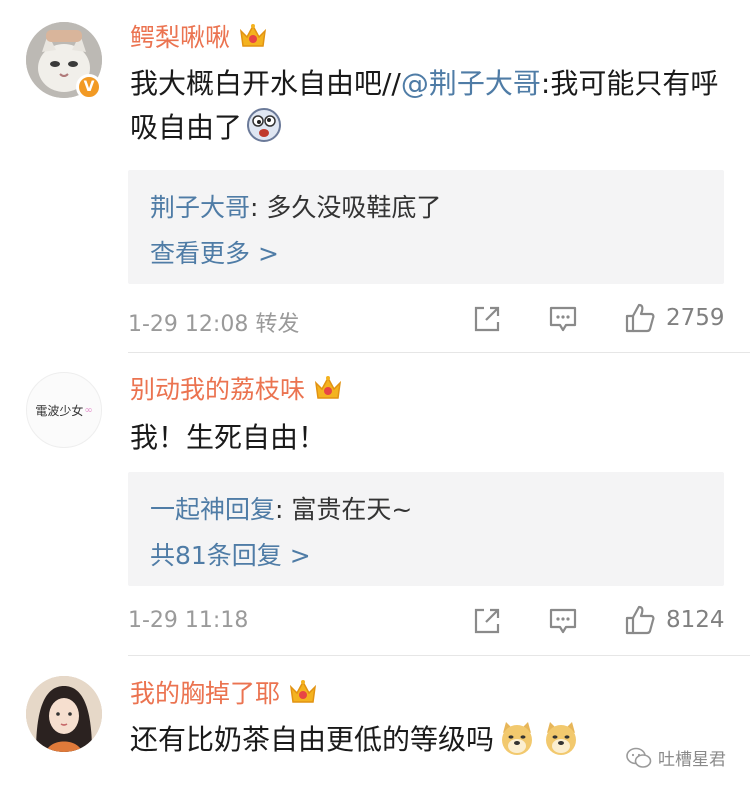 The height and width of the screenshot is (788, 750). What do you see at coordinates (692, 760) in the screenshot?
I see `watermark-text: 吐槽星君` at bounding box center [692, 760].